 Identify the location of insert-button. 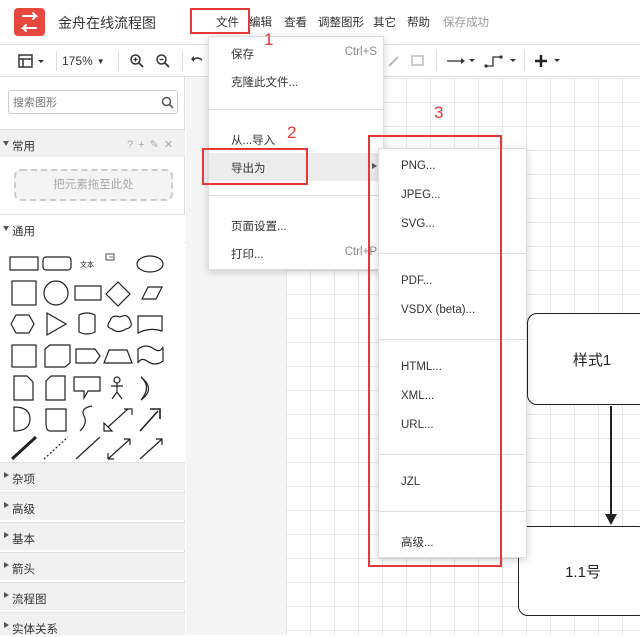
(550, 61).